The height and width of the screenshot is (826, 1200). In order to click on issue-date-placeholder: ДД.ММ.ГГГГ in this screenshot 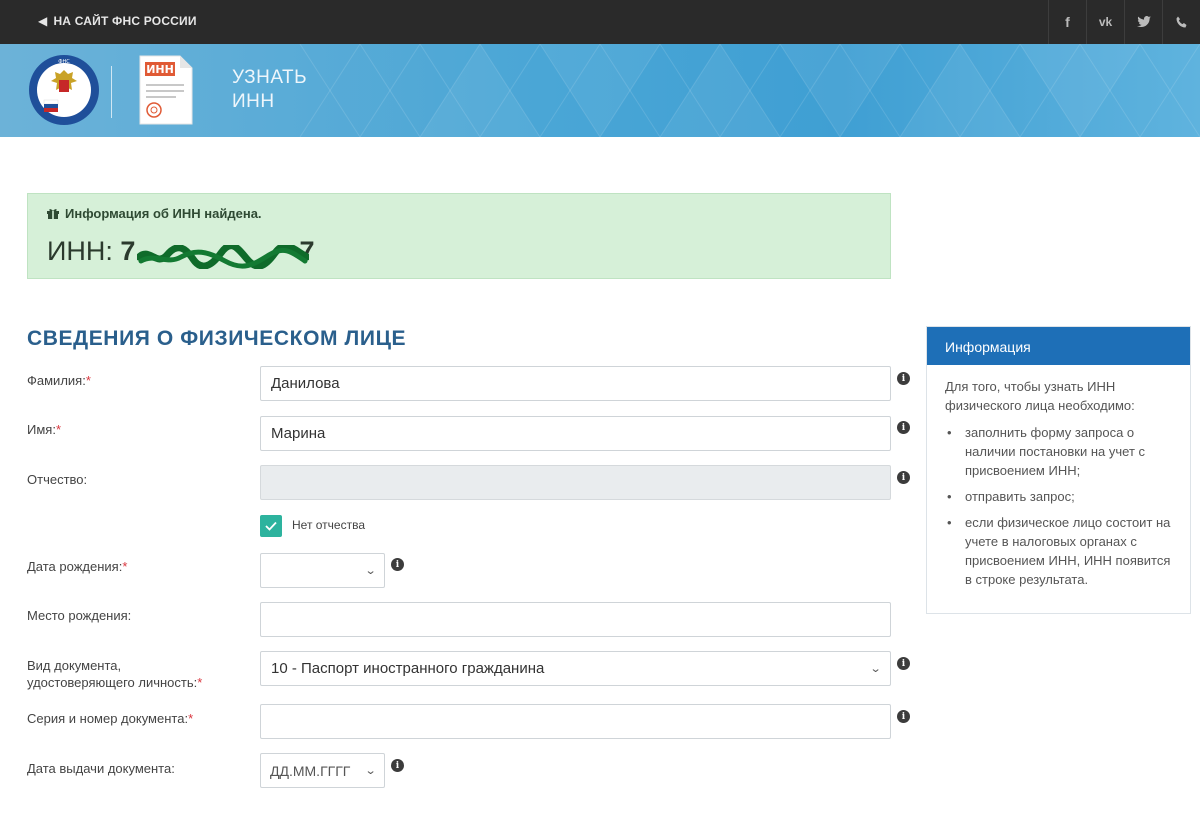, I will do `click(310, 770)`.